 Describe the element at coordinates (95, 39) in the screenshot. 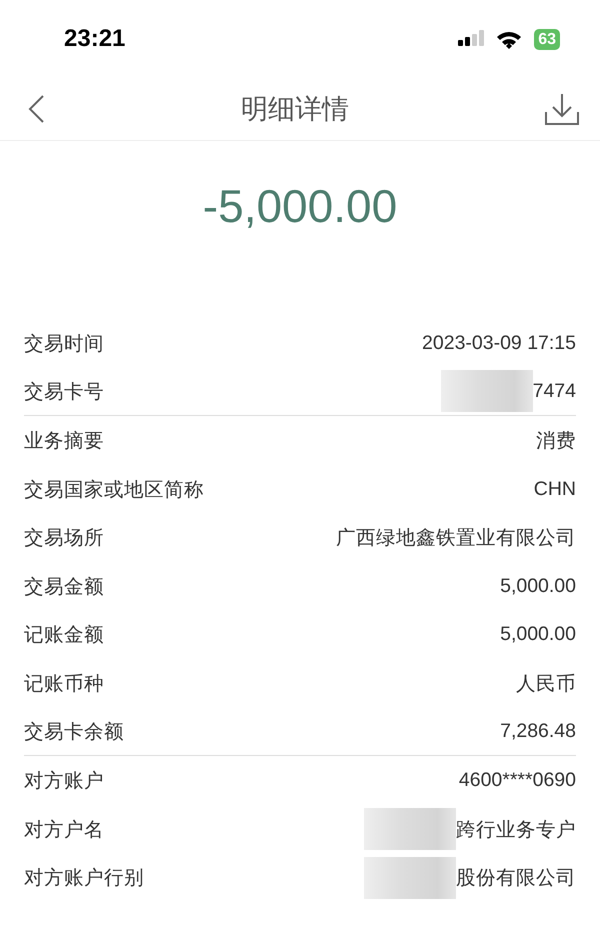

I see `status-time: 23:21` at that location.